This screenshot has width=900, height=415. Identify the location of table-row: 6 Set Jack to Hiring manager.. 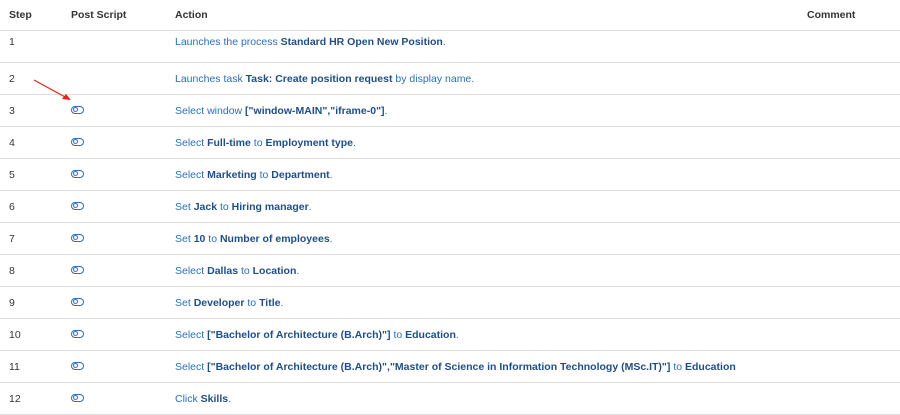
(450, 207).